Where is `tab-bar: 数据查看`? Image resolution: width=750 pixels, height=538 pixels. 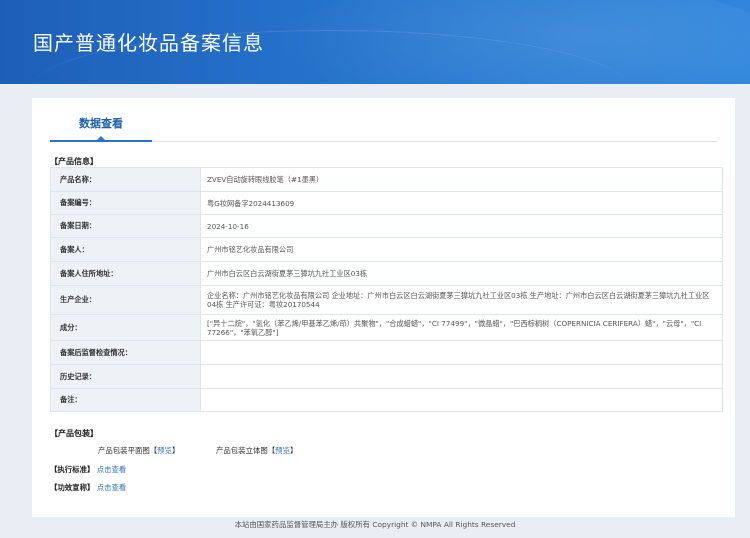
tab-bar: 数据查看 is located at coordinates (383, 128).